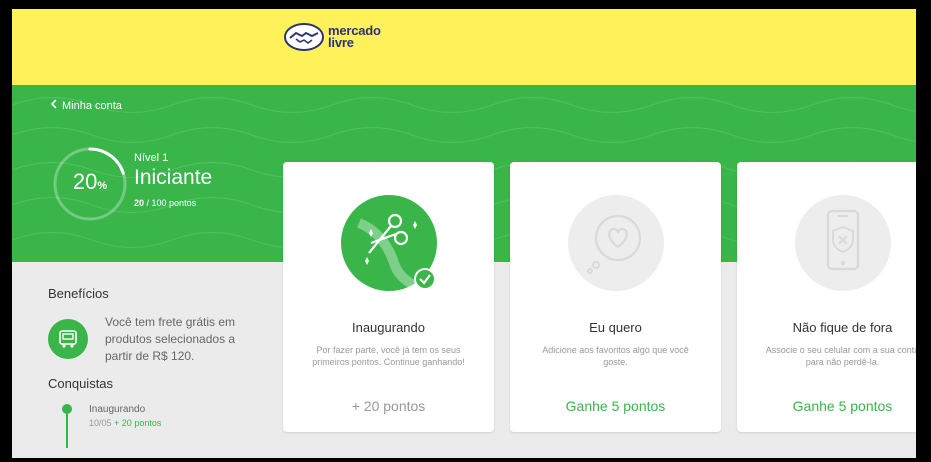 The width and height of the screenshot is (931, 462). Describe the element at coordinates (117, 409) in the screenshot. I see `achievement-name: Inaugurando` at that location.